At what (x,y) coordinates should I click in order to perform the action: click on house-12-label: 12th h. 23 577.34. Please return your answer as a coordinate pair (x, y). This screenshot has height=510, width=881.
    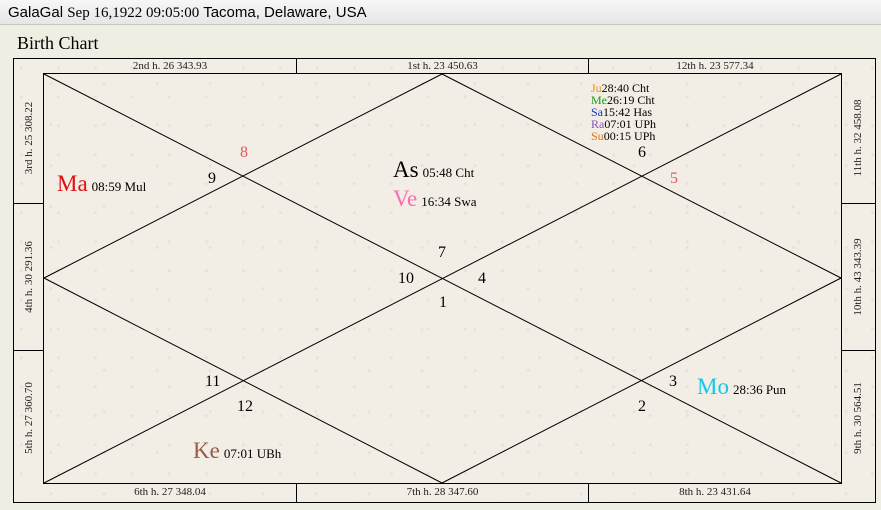
    Looking at the image, I should click on (715, 66).